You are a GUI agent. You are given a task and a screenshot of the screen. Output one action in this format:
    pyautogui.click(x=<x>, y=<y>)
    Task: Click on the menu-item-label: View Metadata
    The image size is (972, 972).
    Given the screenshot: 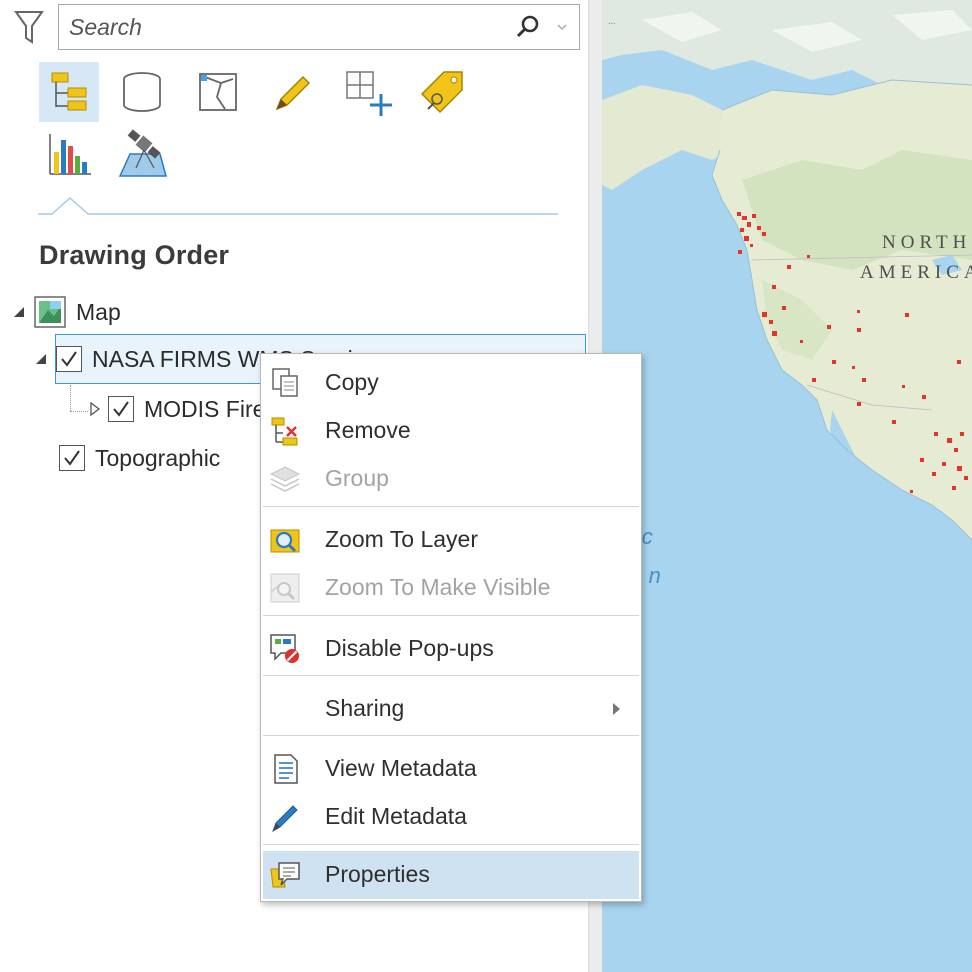 What is the action you would take?
    pyautogui.click(x=401, y=768)
    